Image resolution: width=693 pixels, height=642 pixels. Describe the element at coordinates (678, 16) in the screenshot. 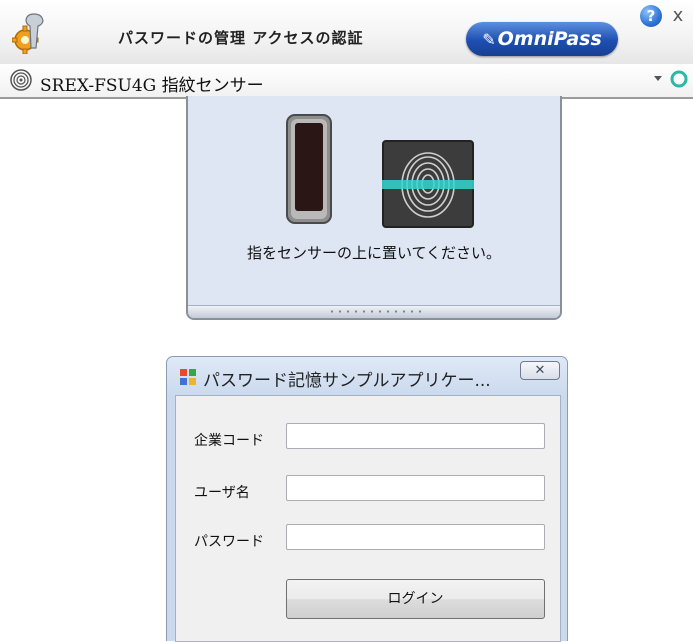

I see `close-icon: x` at that location.